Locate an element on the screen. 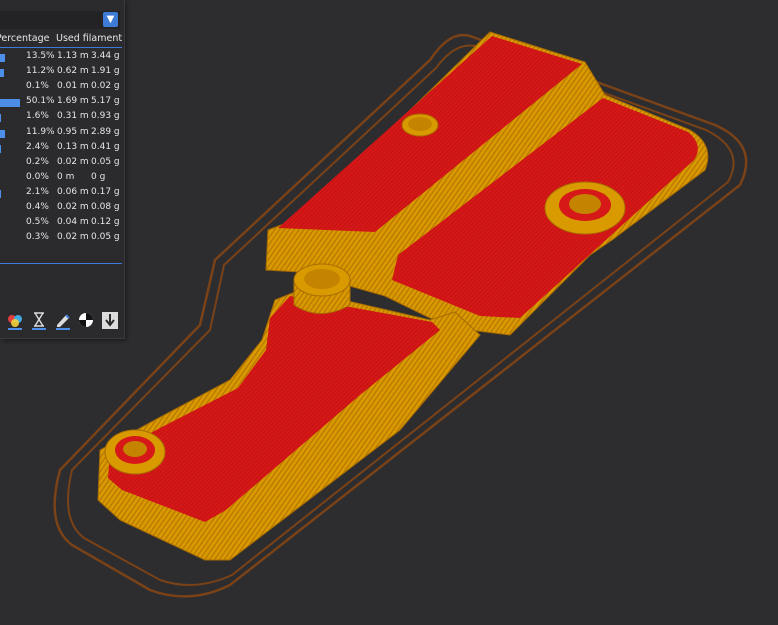  checker-ball-icon is located at coordinates (86, 321).